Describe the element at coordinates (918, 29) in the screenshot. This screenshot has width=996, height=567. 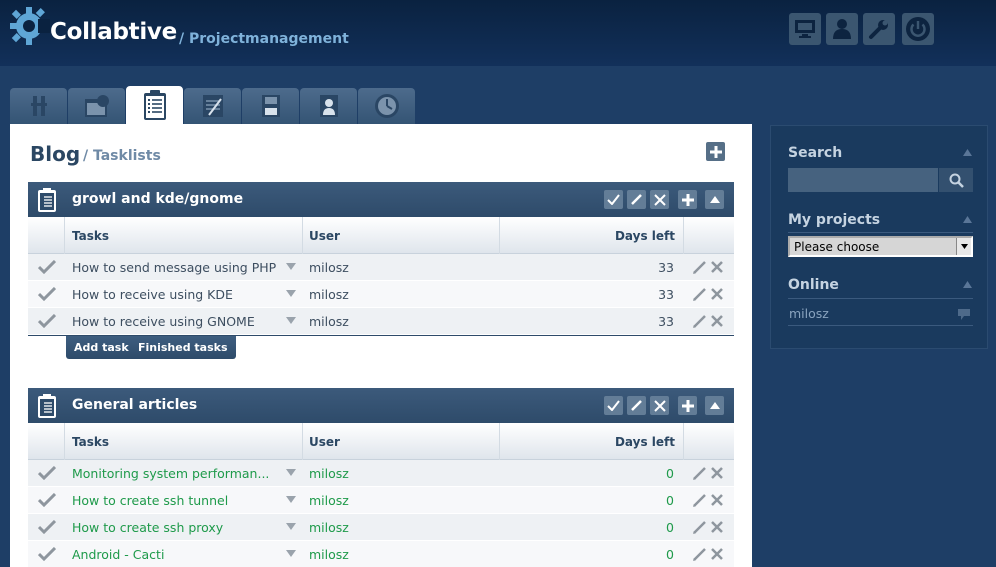
I see `logout-button` at that location.